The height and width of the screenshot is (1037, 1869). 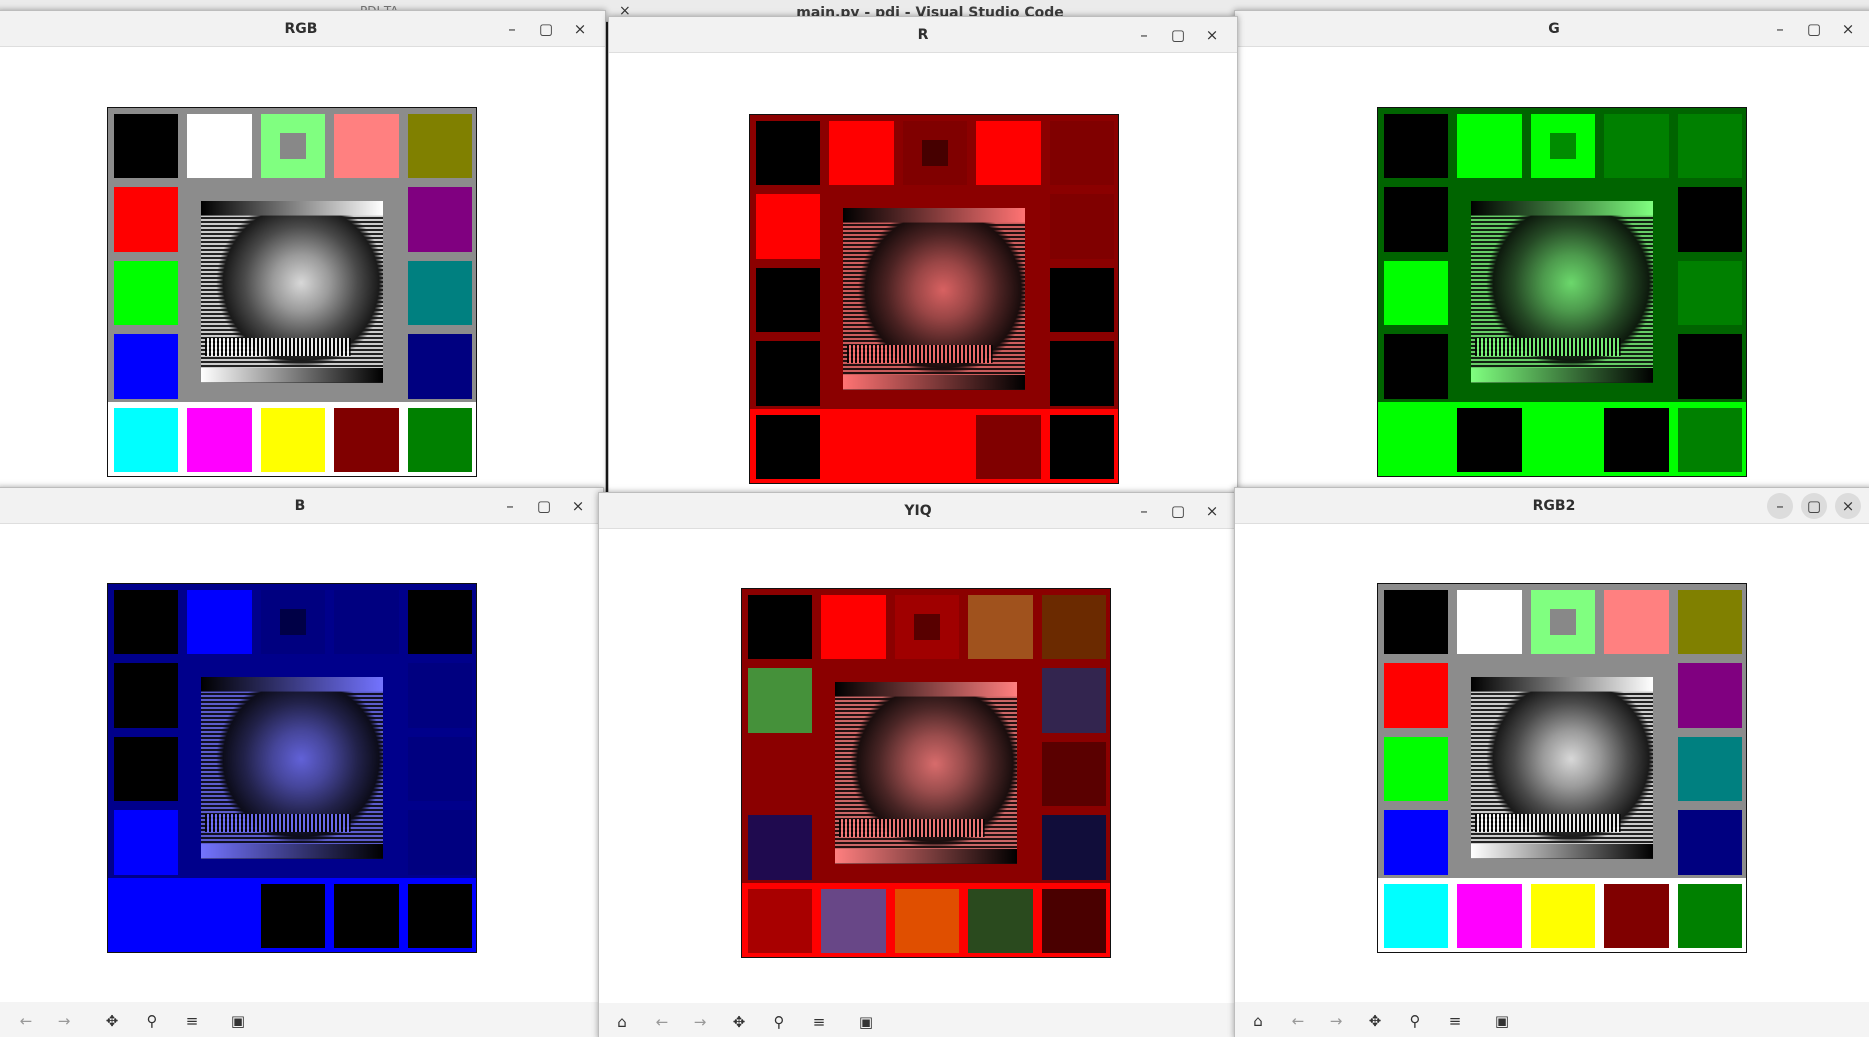 What do you see at coordinates (1552, 506) in the screenshot?
I see `title-bar: RGB2– ▢ ×` at bounding box center [1552, 506].